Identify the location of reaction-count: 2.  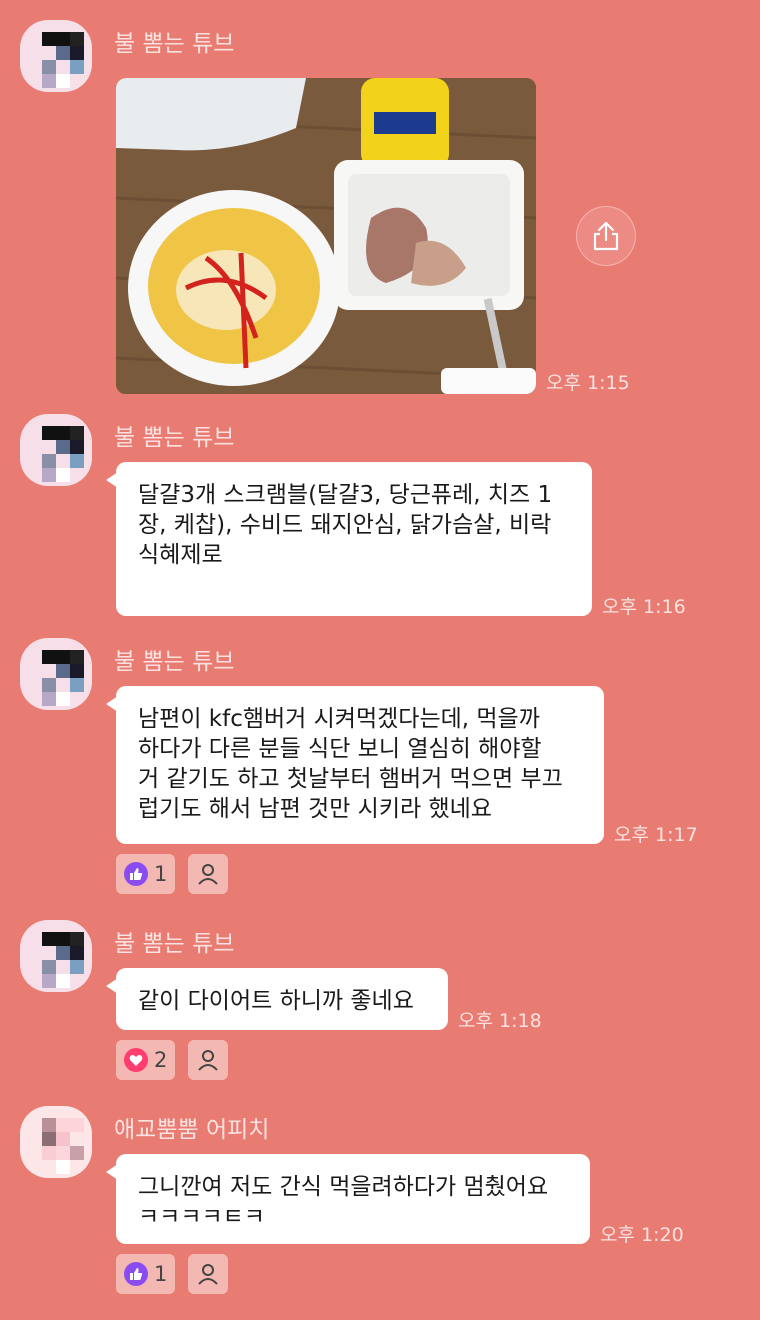
(161, 1060).